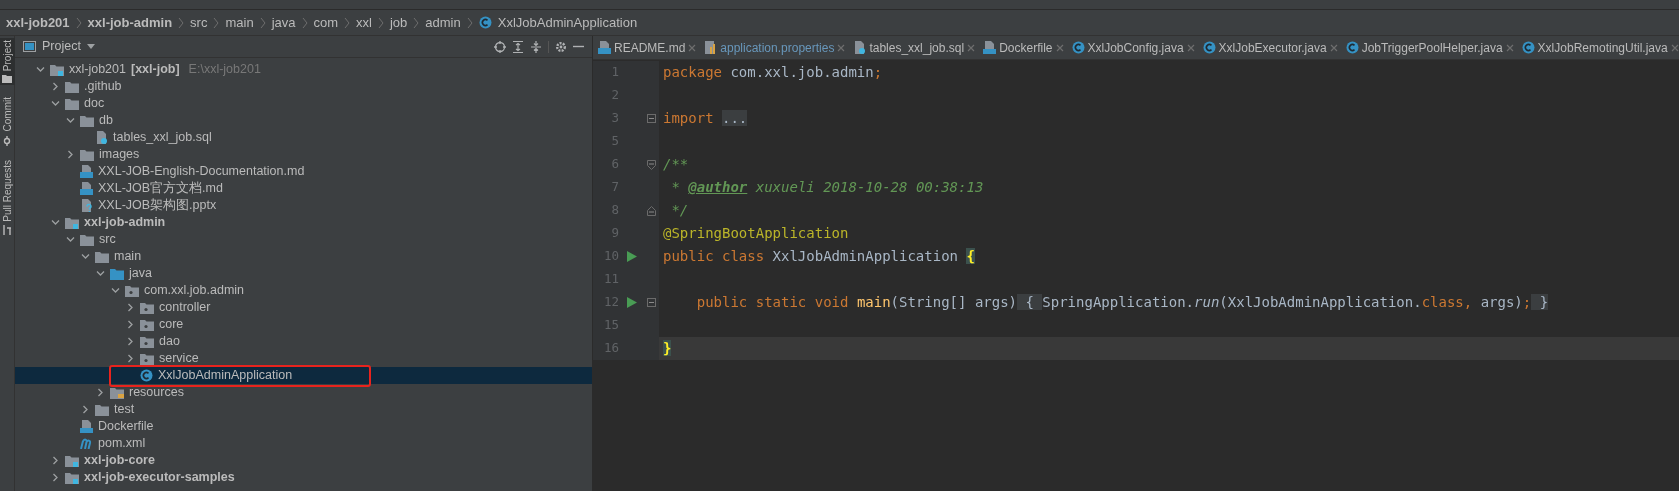 The height and width of the screenshot is (491, 1679). What do you see at coordinates (303, 239) in the screenshot?
I see `tree-item: src` at bounding box center [303, 239].